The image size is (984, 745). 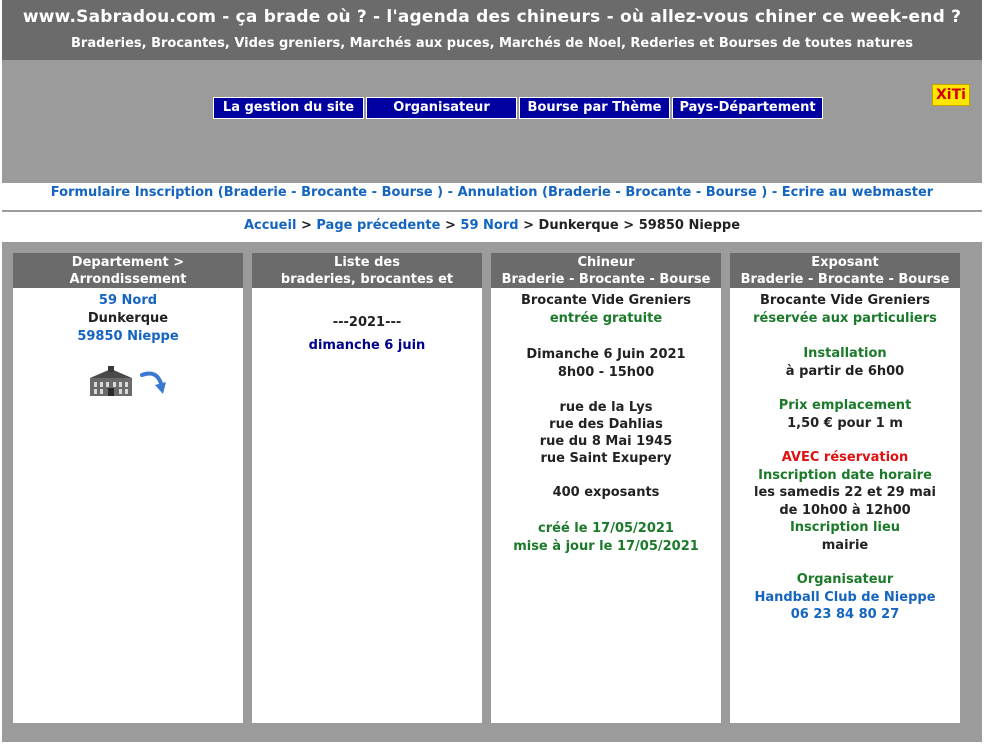 I want to click on created-date: créé le 17/05/2021, so click(x=606, y=528).